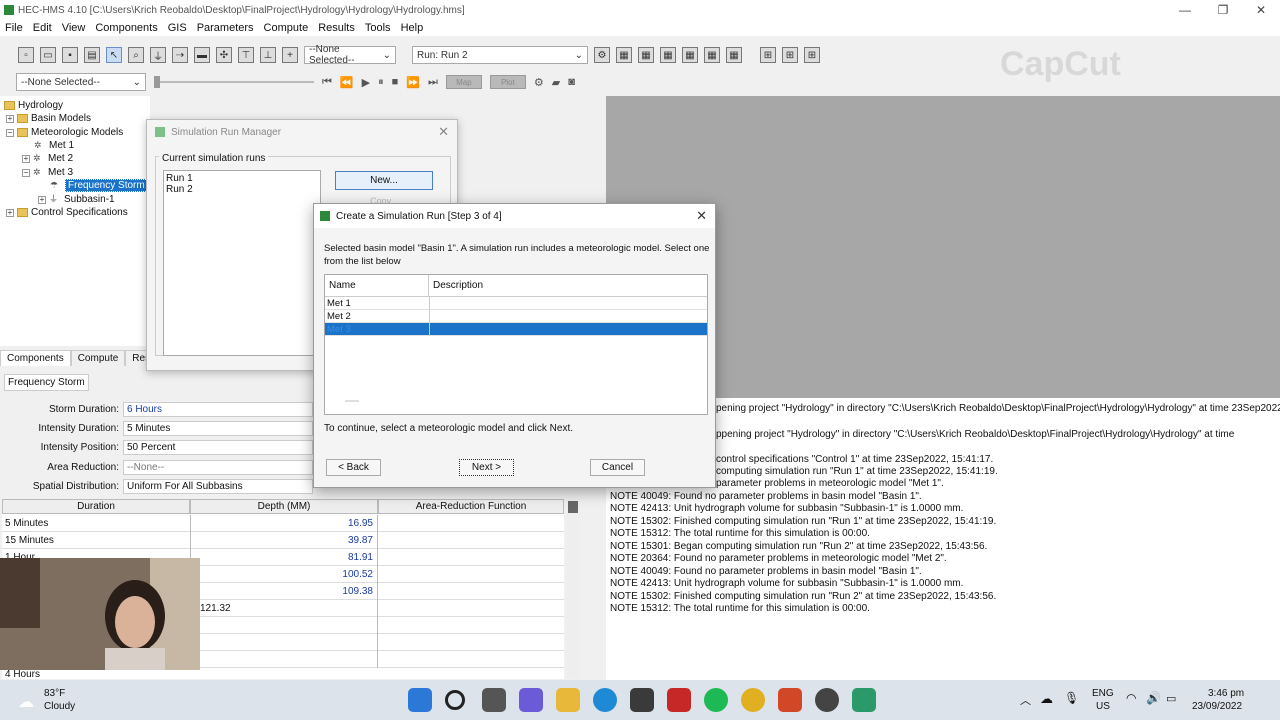 The height and width of the screenshot is (720, 1280). What do you see at coordinates (76, 199) in the screenshot?
I see `tree-item-subbasin1: + ⏚ Subbasin-1` at bounding box center [76, 199].